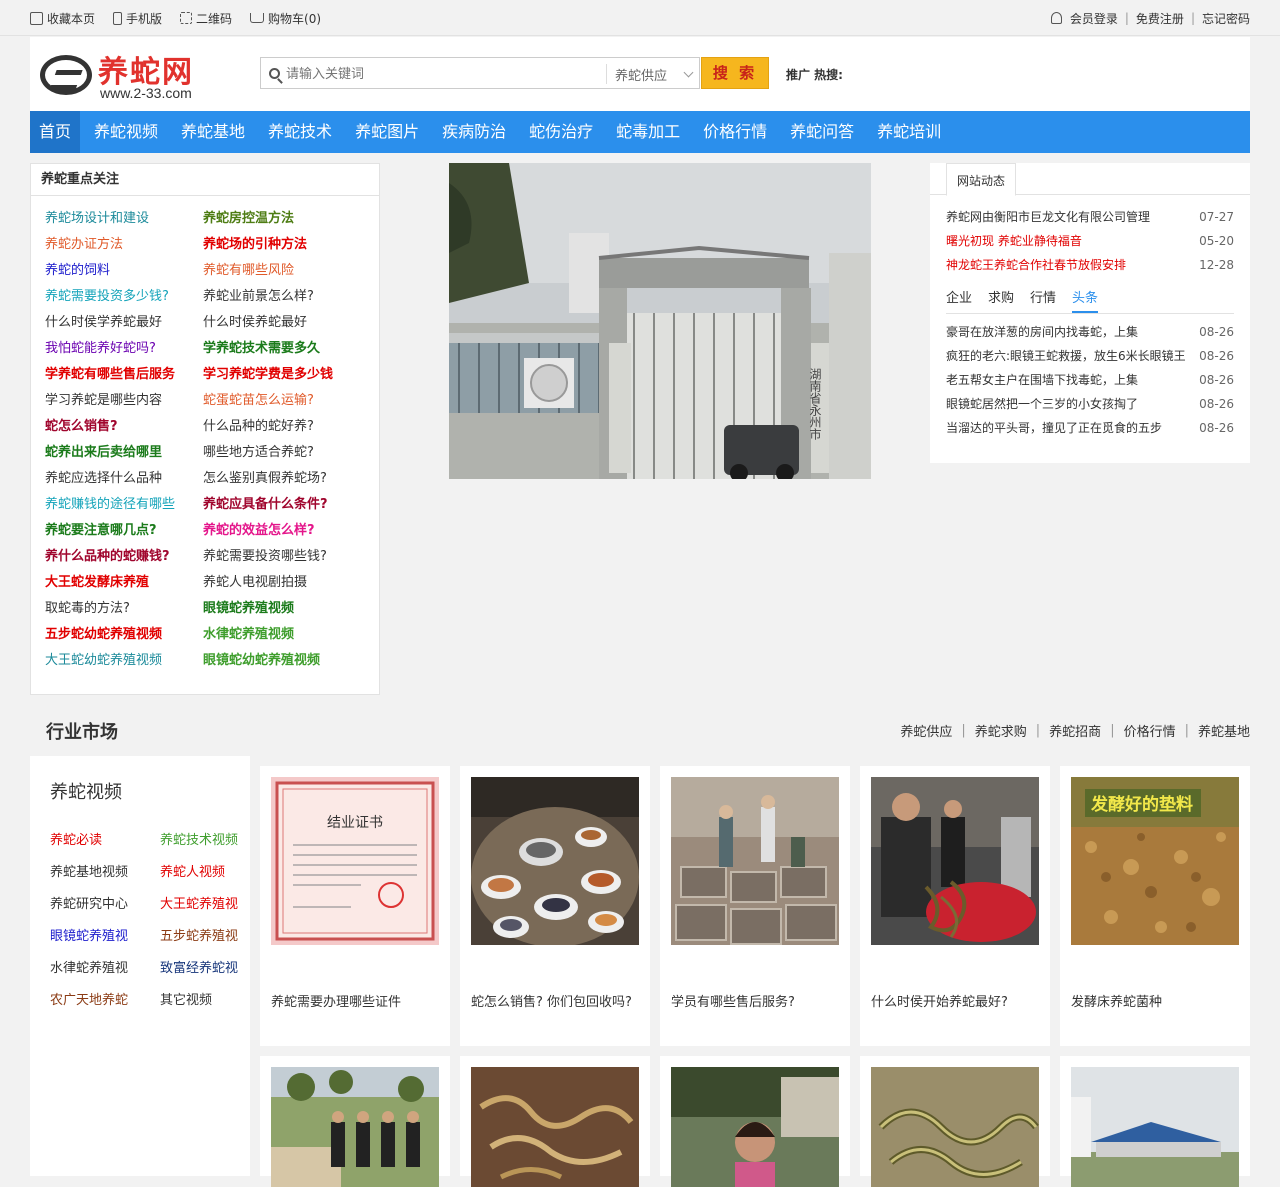  What do you see at coordinates (1036, 265) in the screenshot?
I see `news-title: 神龙蛇王养蛇合作社春节放假安排` at bounding box center [1036, 265].